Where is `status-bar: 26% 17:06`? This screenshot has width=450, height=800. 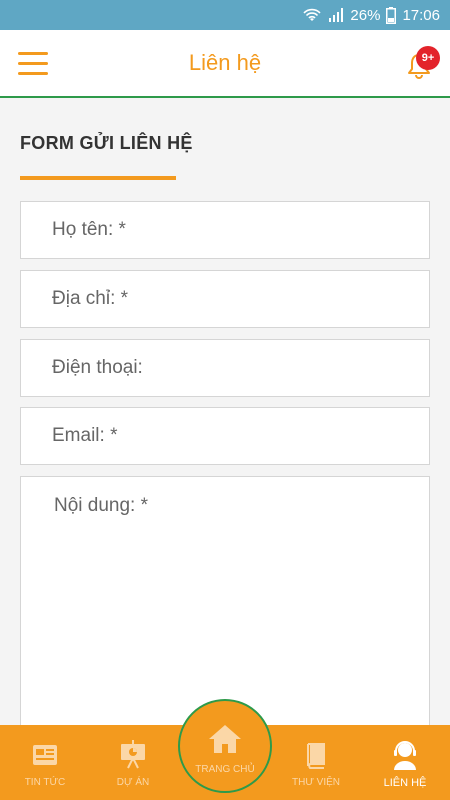
status-bar: 26% 17:06 is located at coordinates (225, 15).